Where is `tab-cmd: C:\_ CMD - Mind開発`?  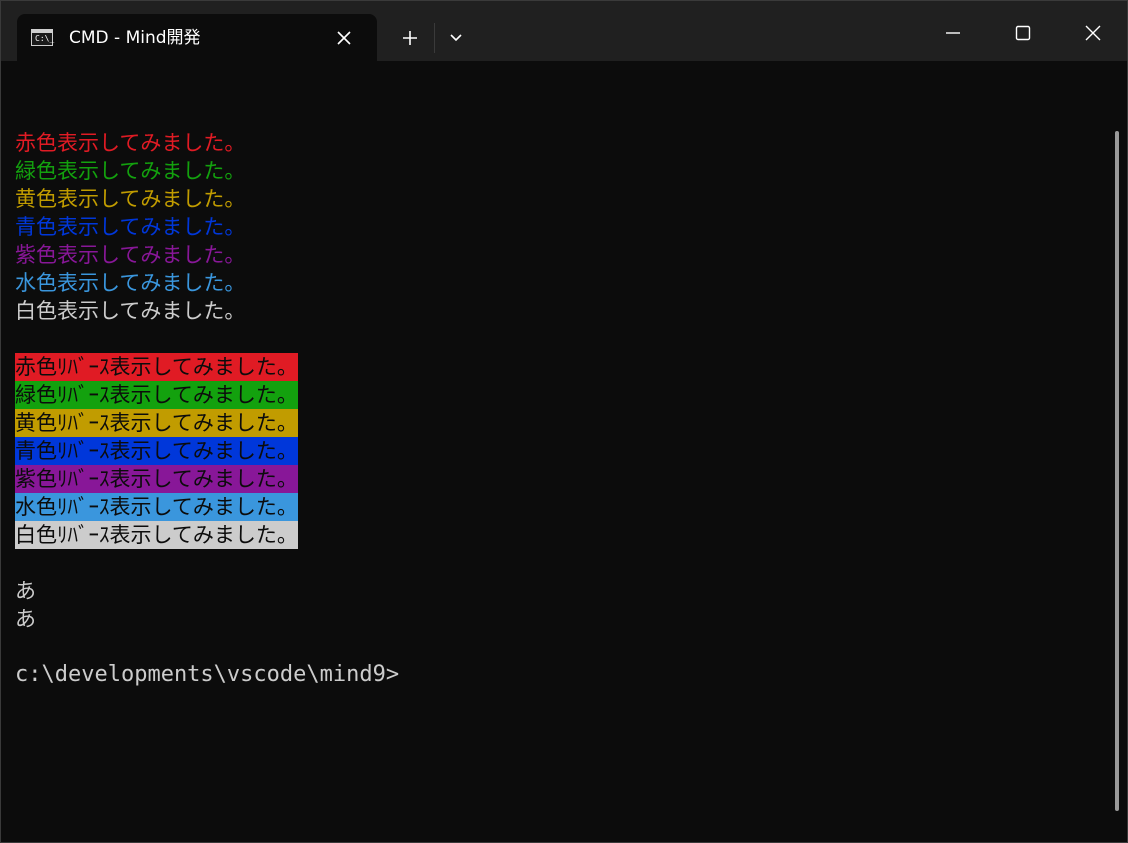
tab-cmd: C:\_ CMD - Mind開発 is located at coordinates (197, 37).